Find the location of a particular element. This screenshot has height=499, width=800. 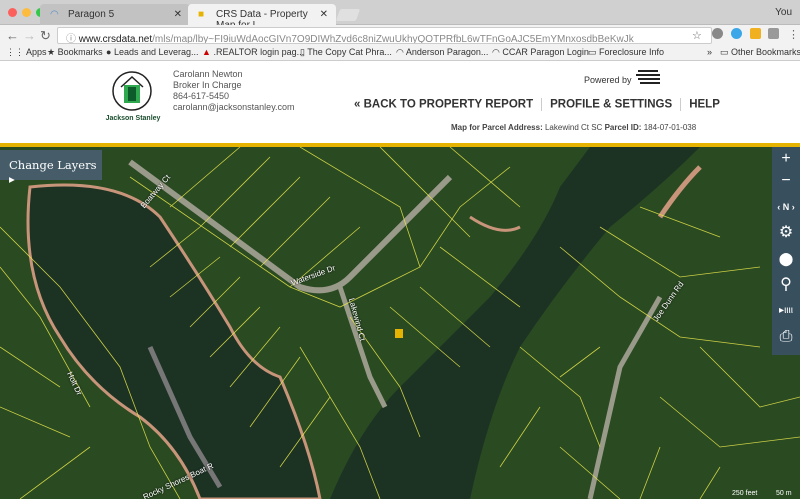

profile-button: You is located at coordinates (783, 12).